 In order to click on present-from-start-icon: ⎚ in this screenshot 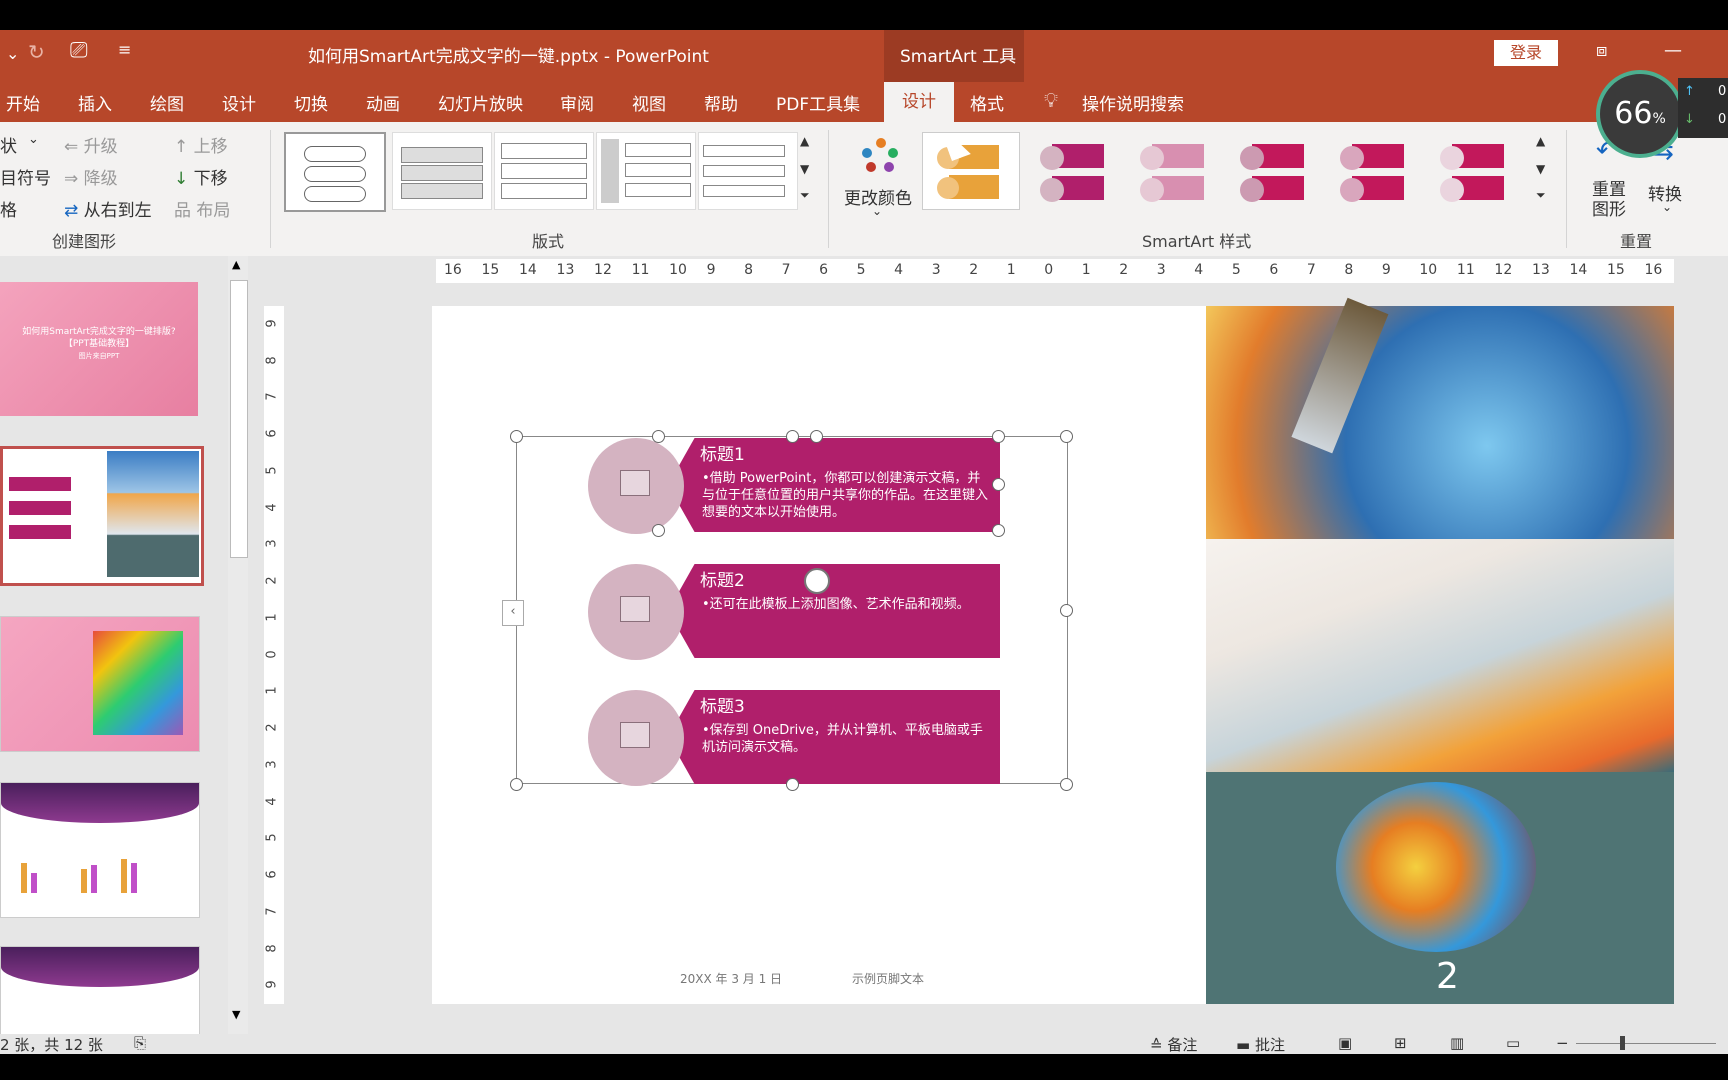, I will do `click(79, 50)`.